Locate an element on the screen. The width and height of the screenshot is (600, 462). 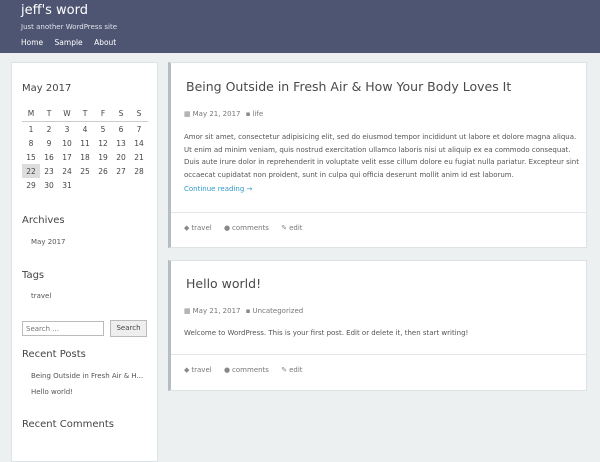
calendar-day: 12 is located at coordinates (103, 143).